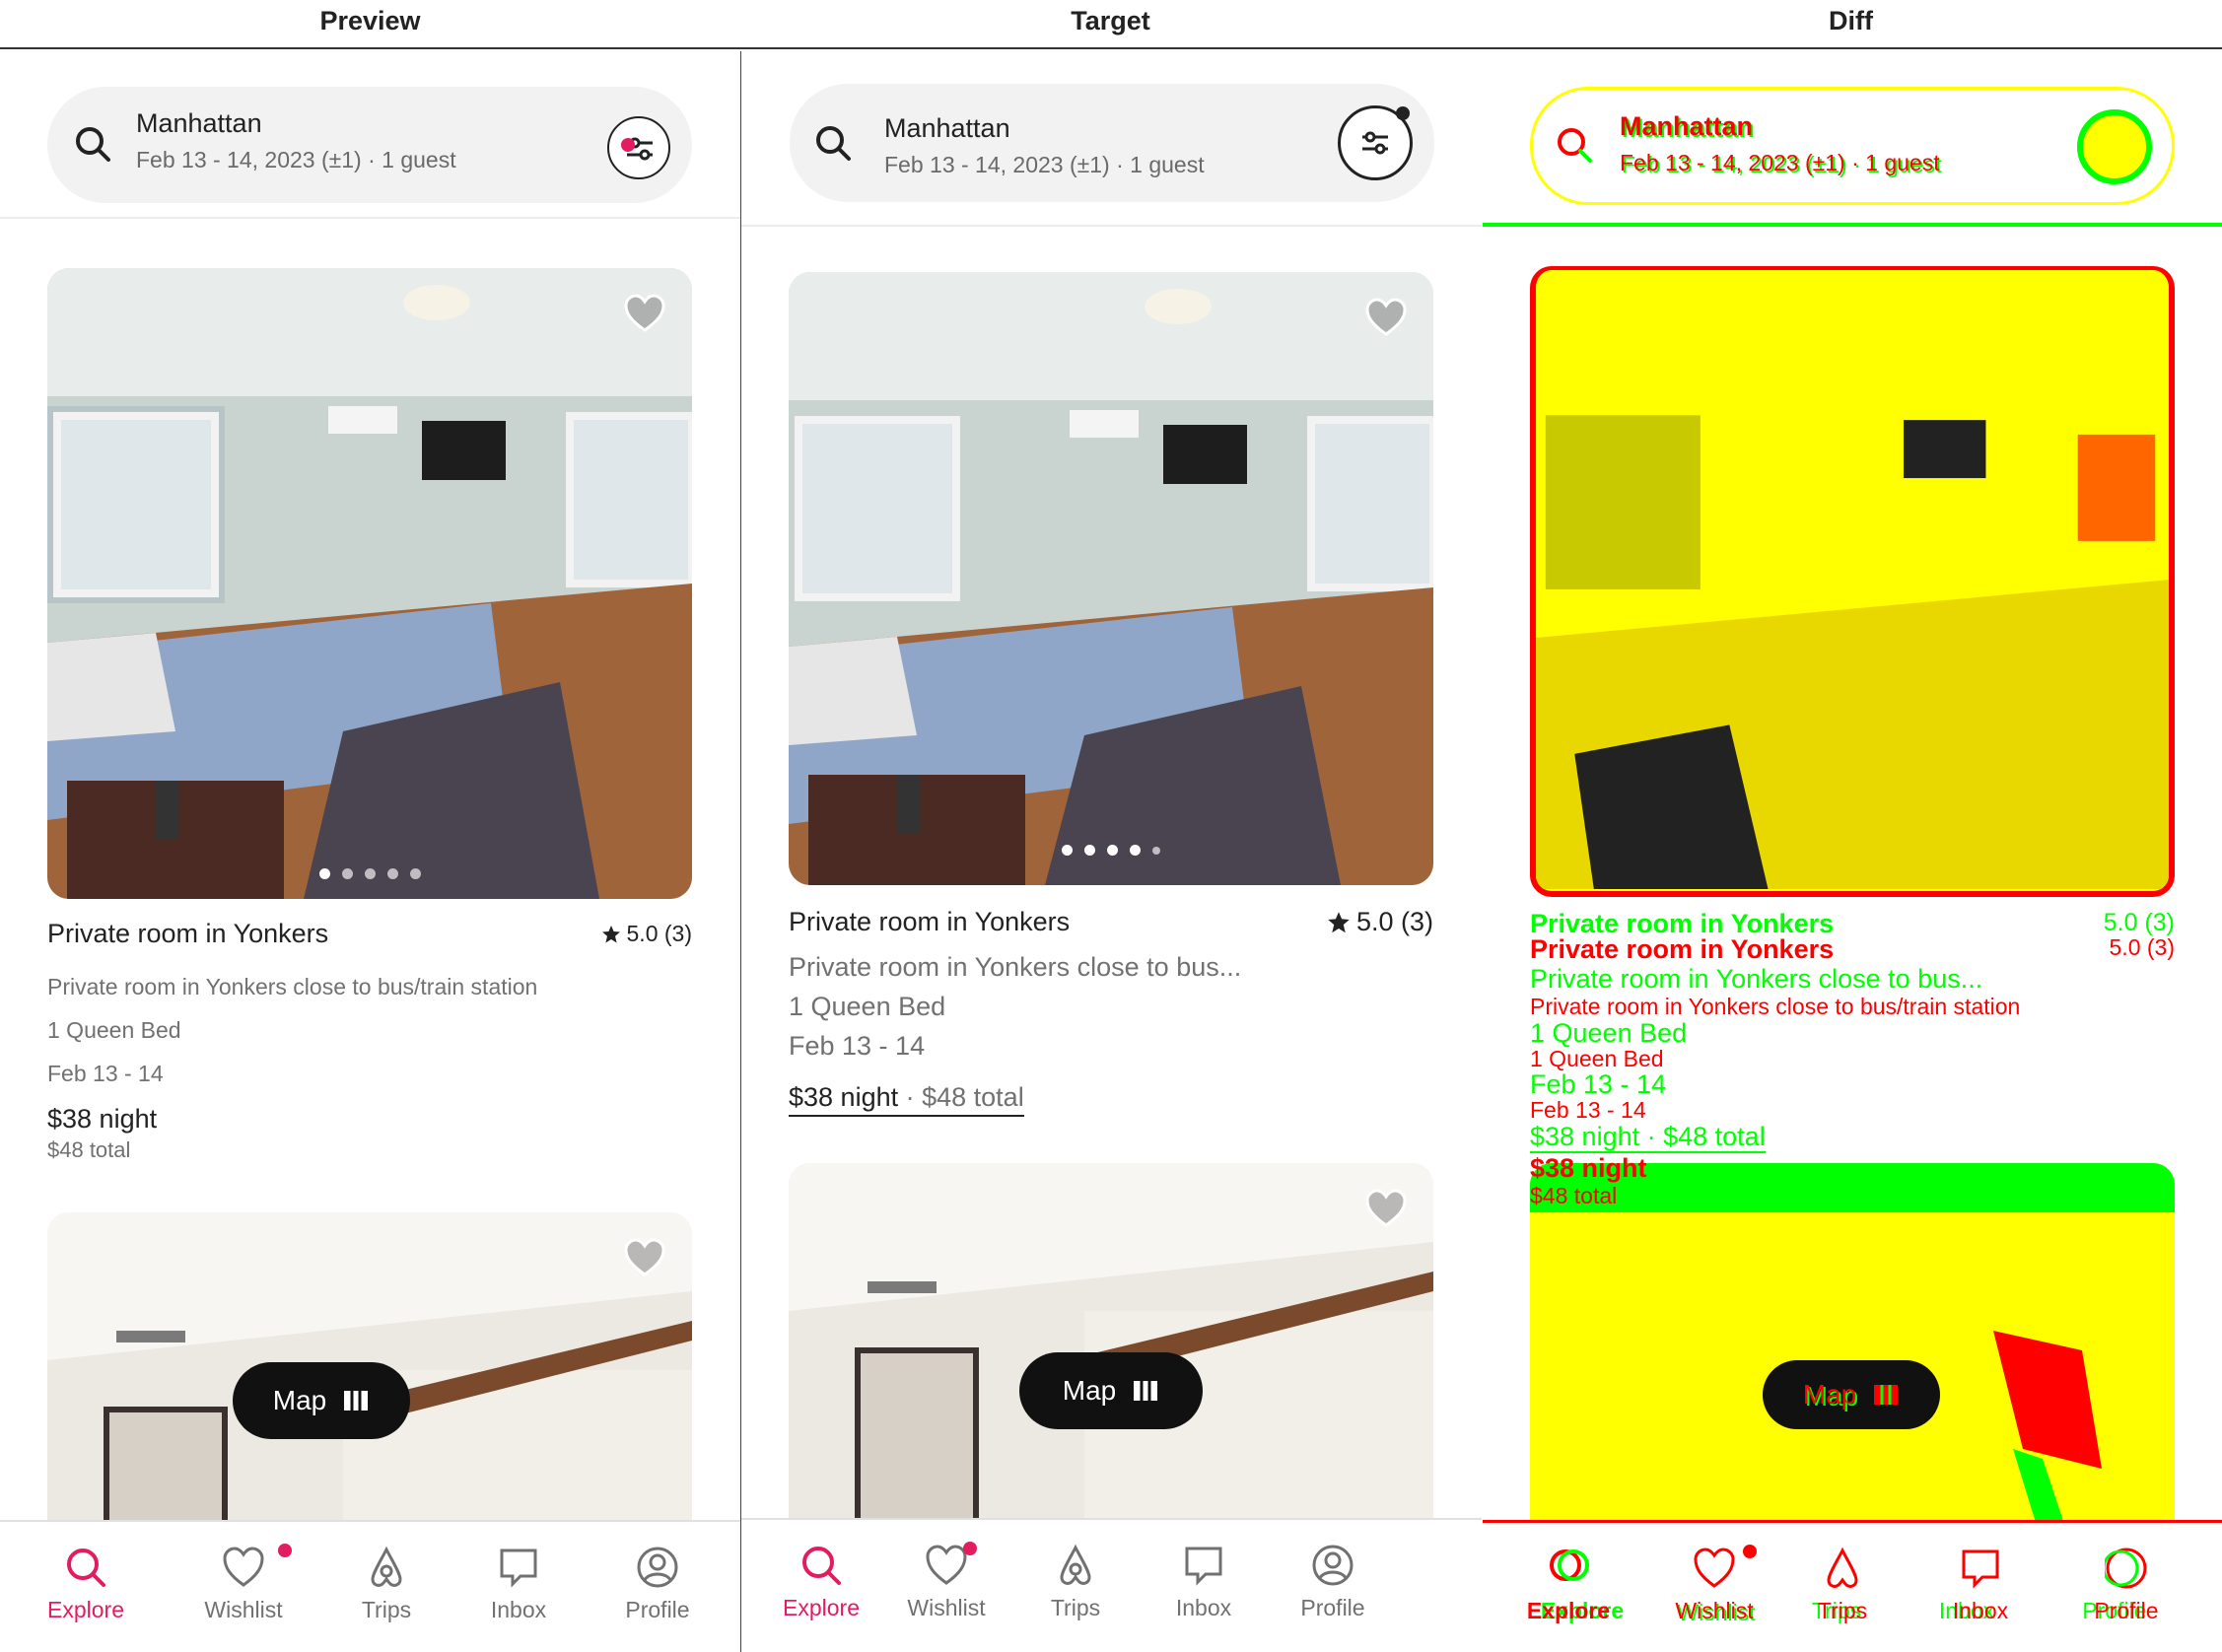 This screenshot has width=2222, height=1652. Describe the element at coordinates (1339, 921) in the screenshot. I see `star-icon` at that location.